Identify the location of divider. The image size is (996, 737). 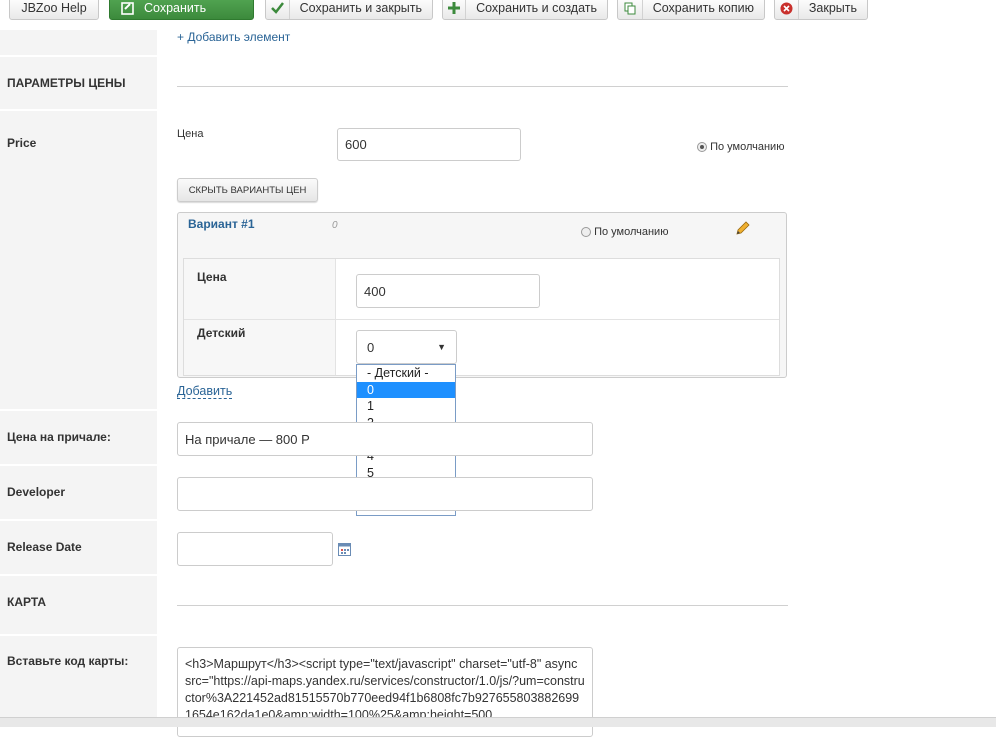
(482, 86).